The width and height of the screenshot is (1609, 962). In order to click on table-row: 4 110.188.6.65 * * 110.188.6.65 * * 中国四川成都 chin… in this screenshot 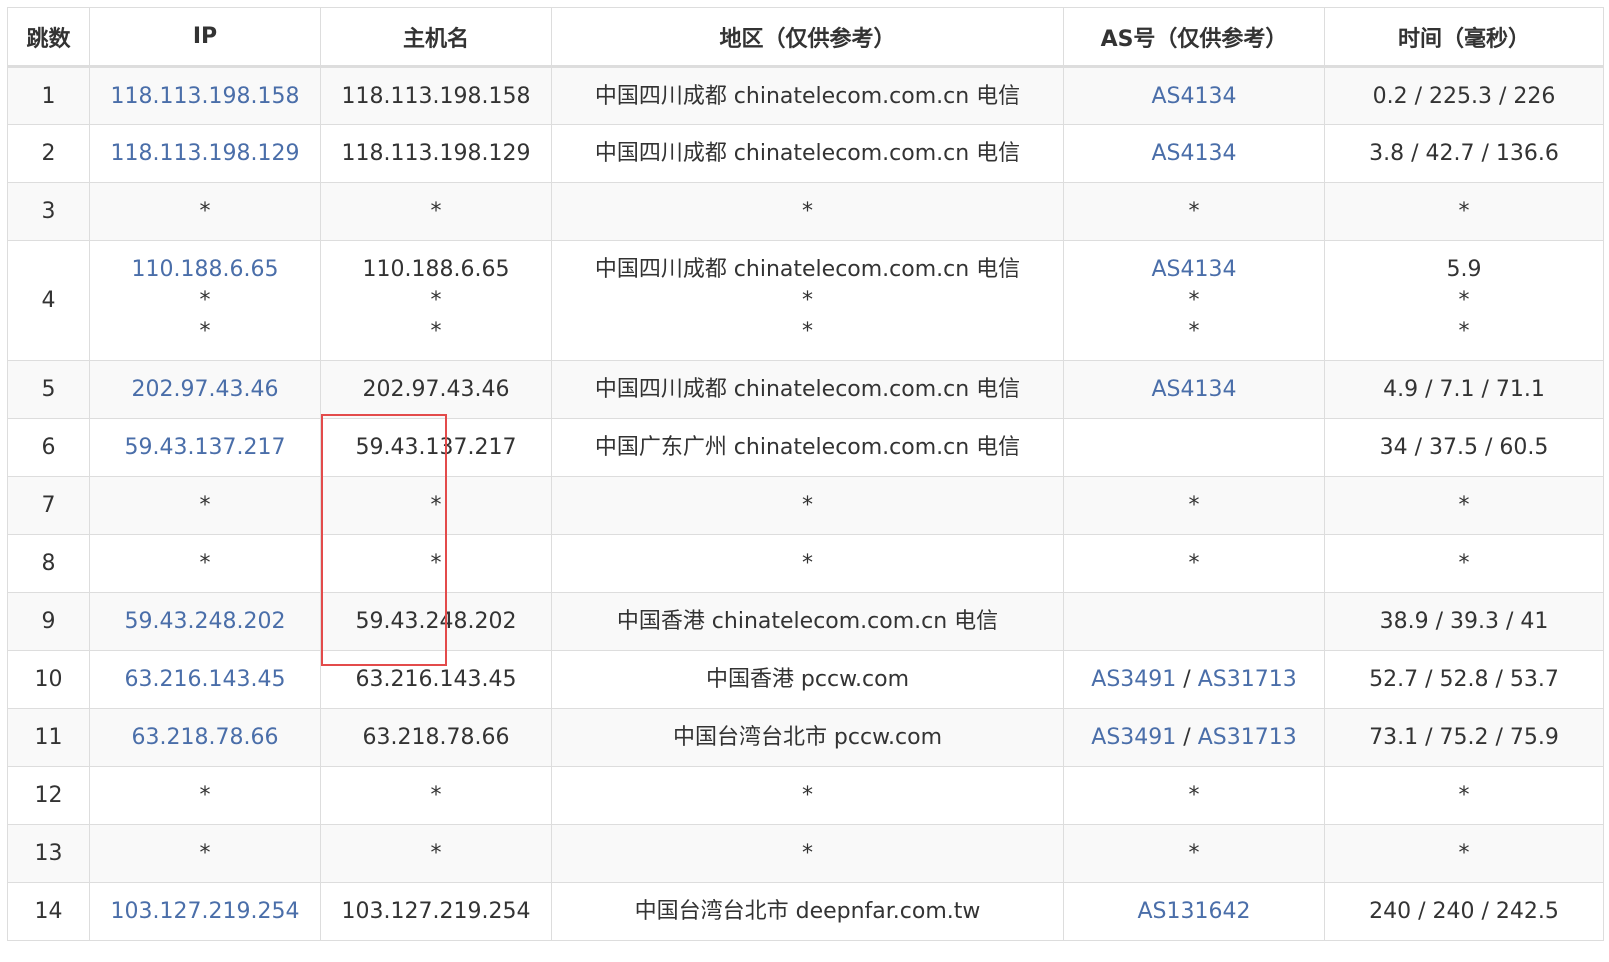, I will do `click(805, 300)`.